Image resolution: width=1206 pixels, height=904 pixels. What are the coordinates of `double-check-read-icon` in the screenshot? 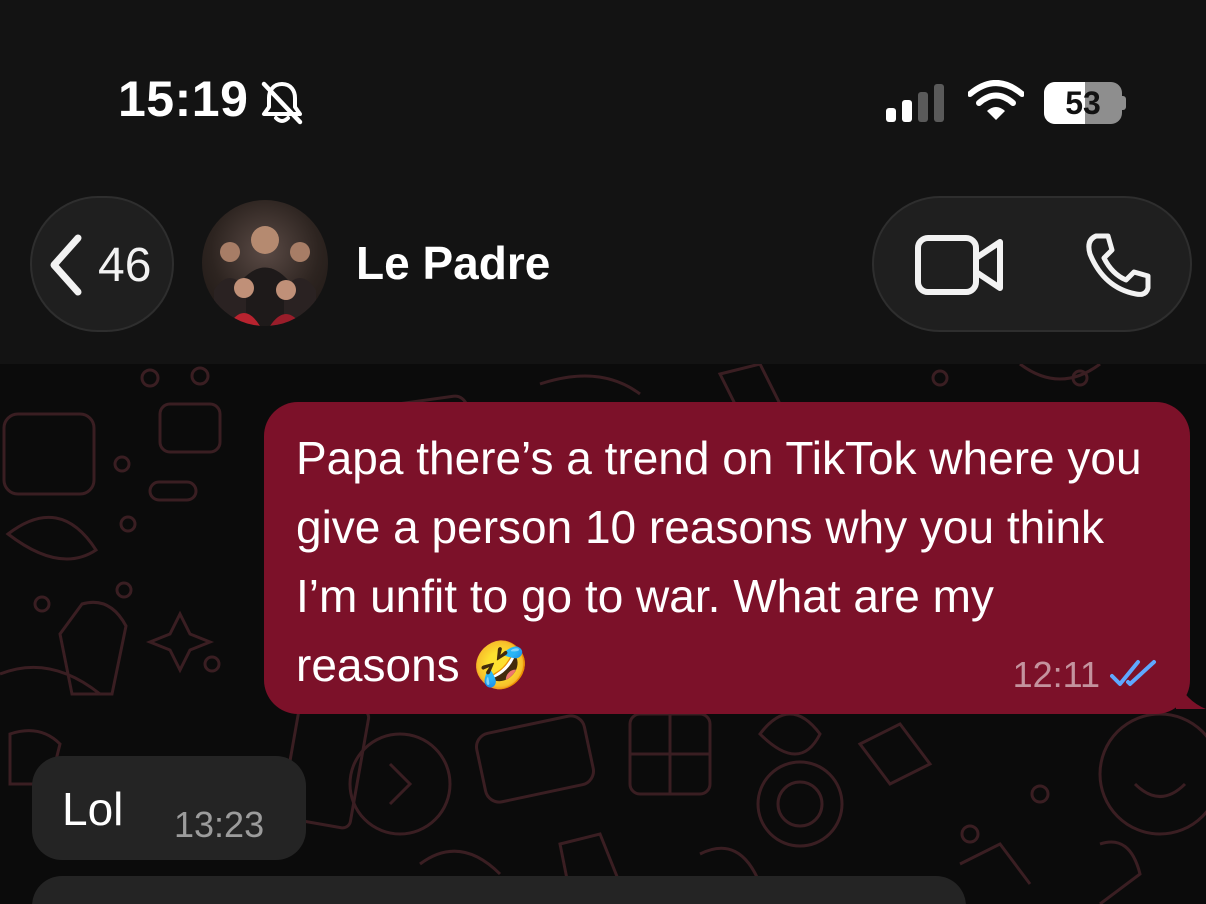 It's located at (1135, 675).